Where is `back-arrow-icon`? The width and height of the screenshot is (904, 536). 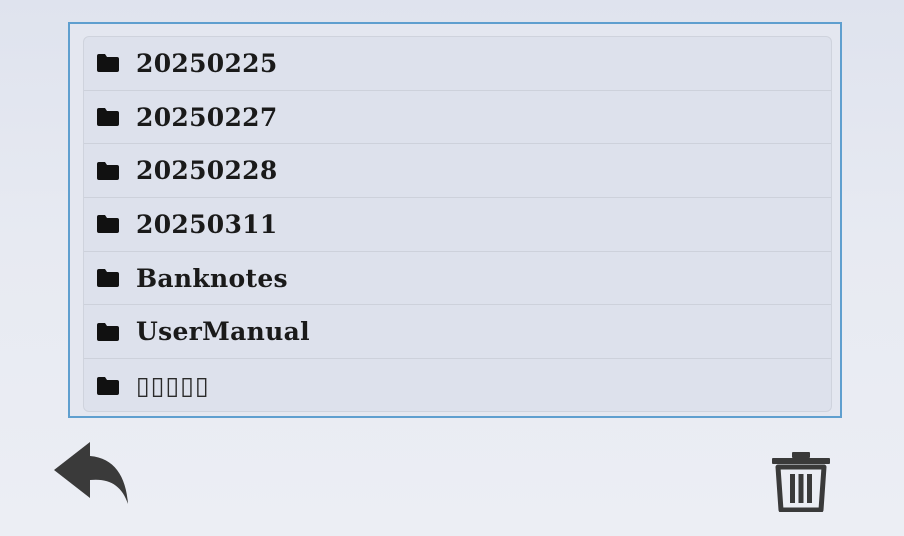
back-arrow-icon is located at coordinates (91, 473).